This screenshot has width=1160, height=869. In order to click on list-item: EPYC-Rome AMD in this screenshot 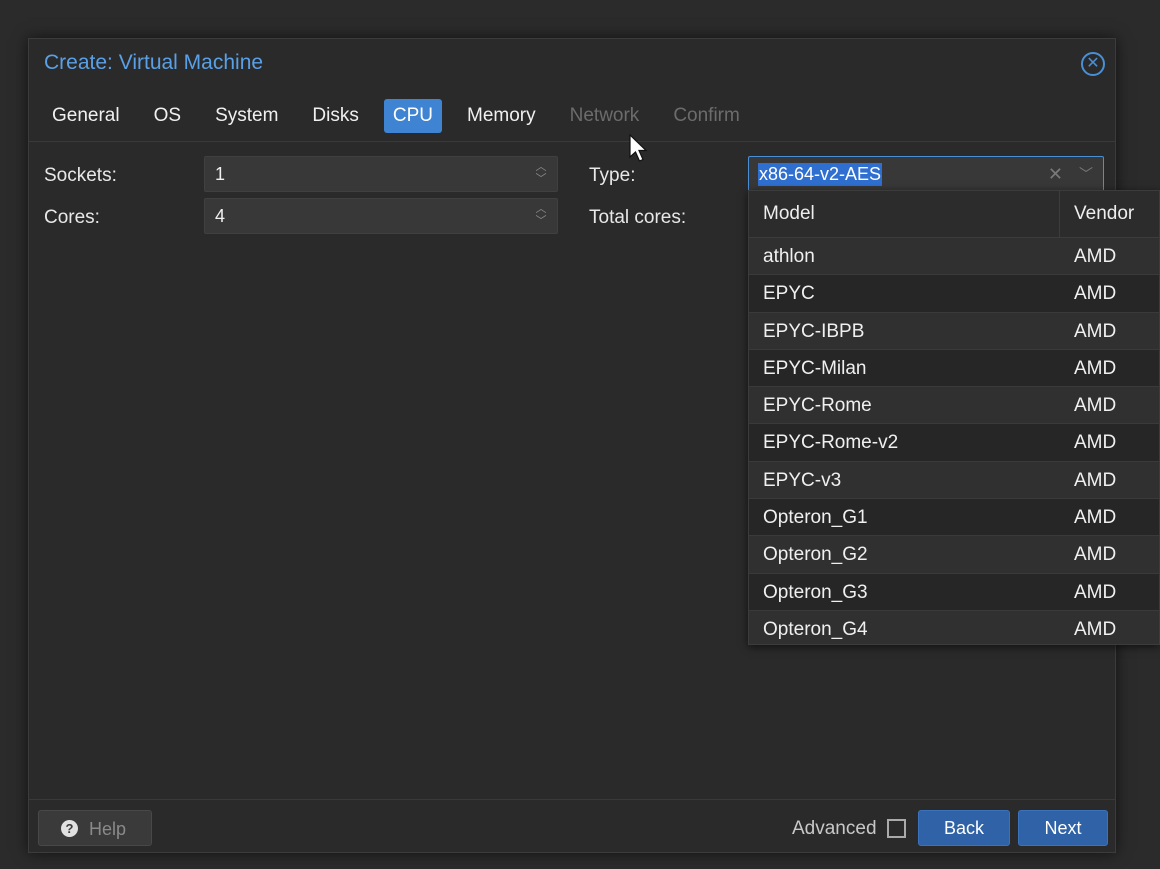, I will do `click(954, 406)`.